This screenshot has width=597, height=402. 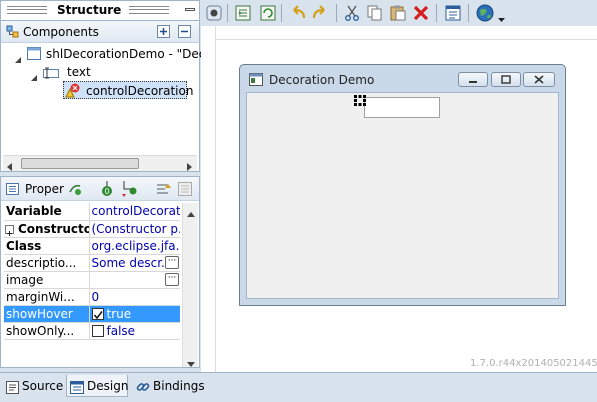 I want to click on checkbox-checked, so click(x=97, y=313).